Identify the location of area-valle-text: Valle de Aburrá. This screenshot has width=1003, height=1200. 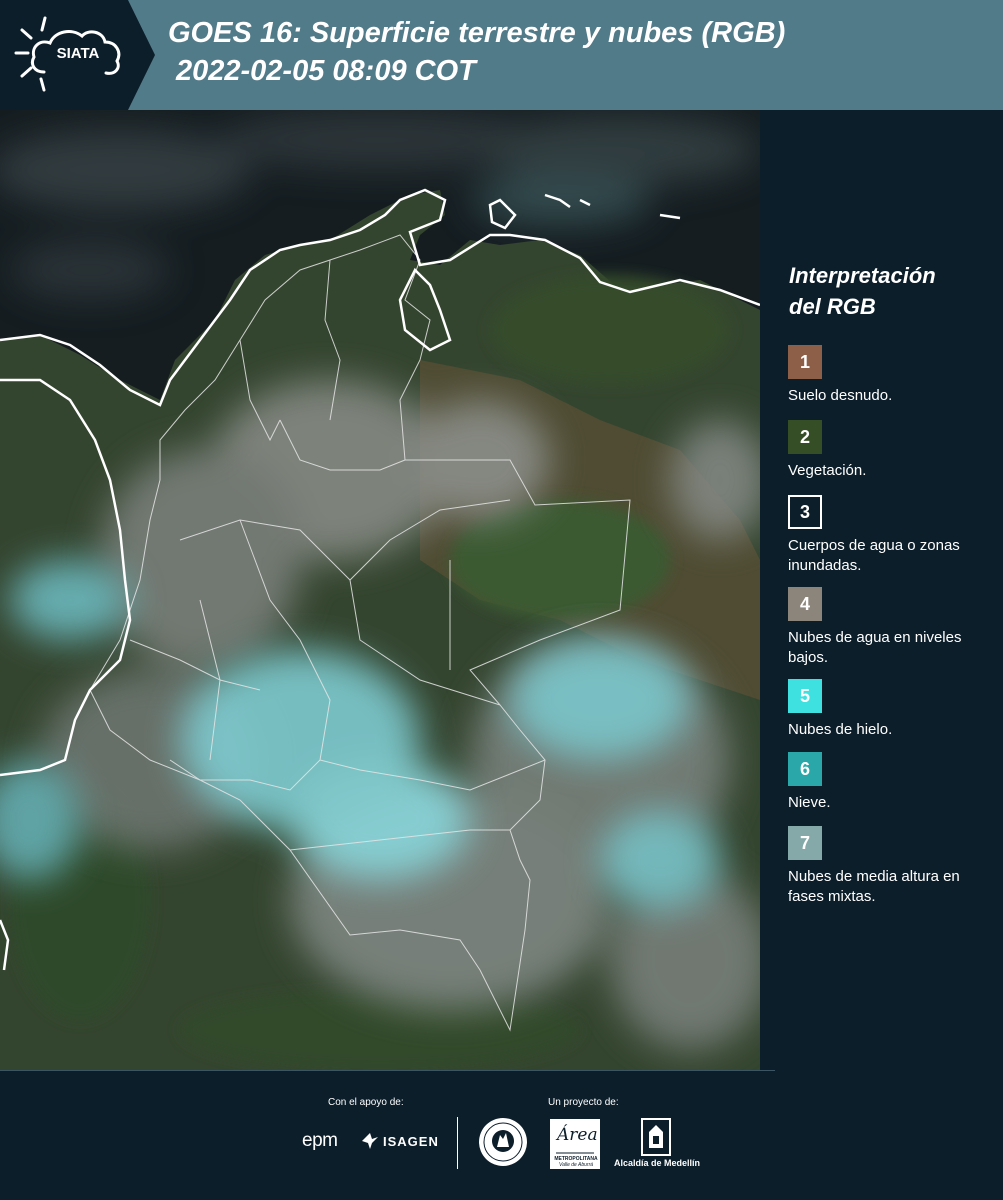
(576, 1165).